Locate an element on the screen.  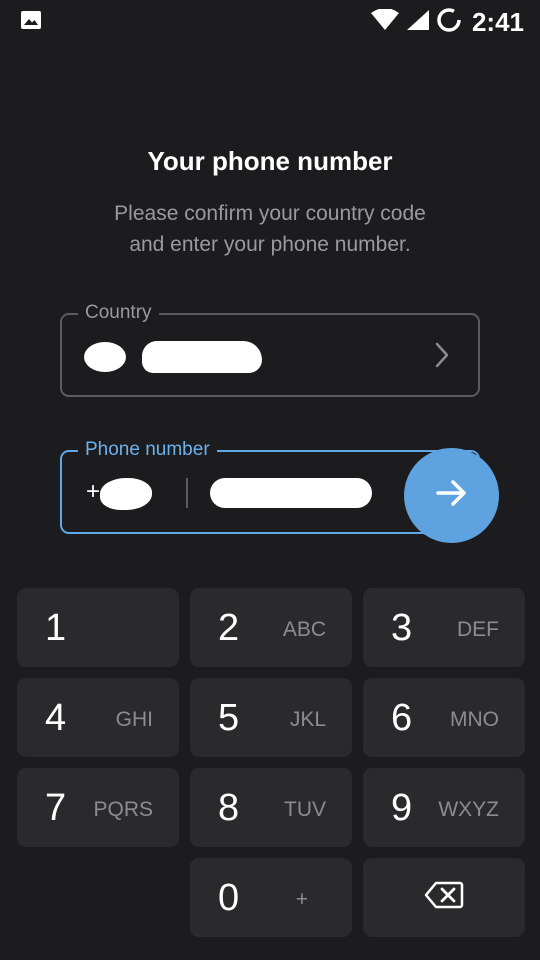
sync-icon is located at coordinates (449, 22).